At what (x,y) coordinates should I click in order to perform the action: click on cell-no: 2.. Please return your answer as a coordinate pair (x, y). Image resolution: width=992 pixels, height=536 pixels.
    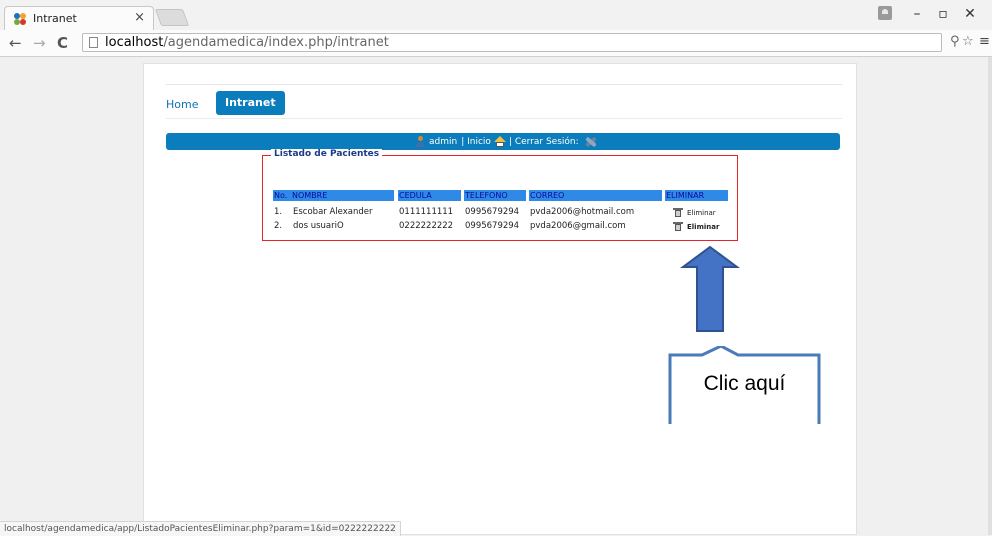
    Looking at the image, I should click on (278, 226).